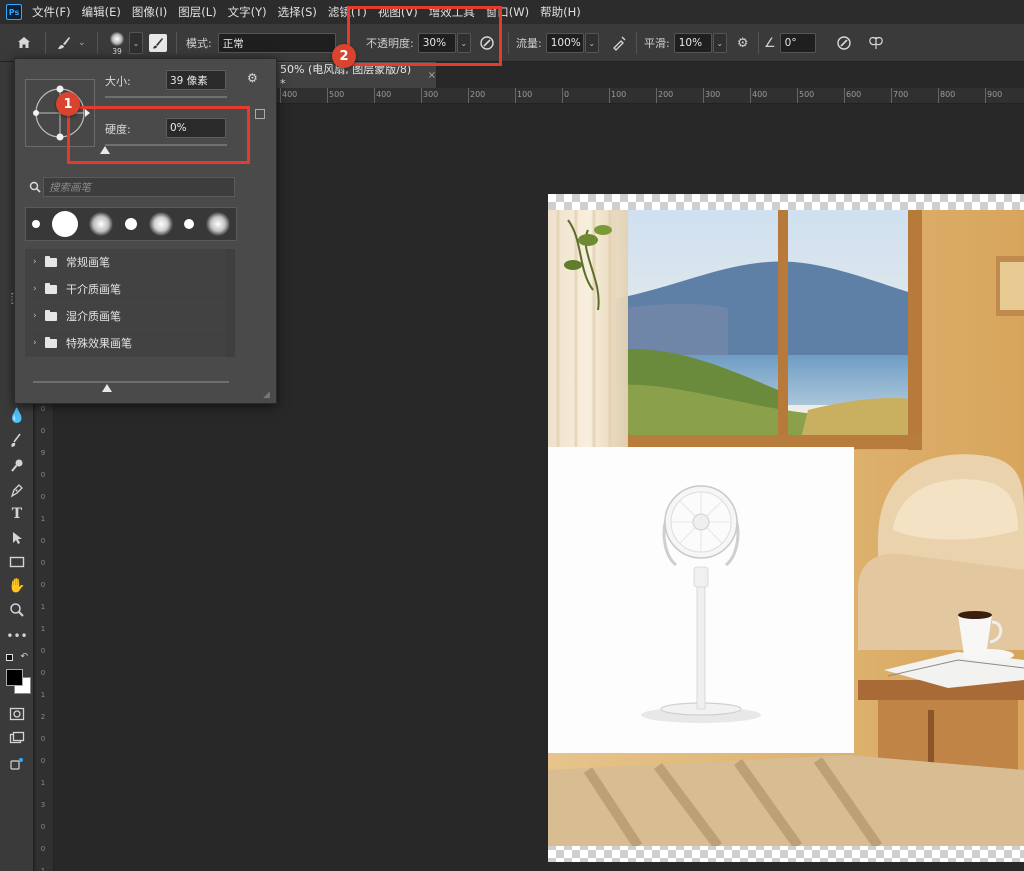 Image resolution: width=1024 pixels, height=871 pixels. What do you see at coordinates (117, 39) in the screenshot?
I see `brush-tip-icon` at bounding box center [117, 39].